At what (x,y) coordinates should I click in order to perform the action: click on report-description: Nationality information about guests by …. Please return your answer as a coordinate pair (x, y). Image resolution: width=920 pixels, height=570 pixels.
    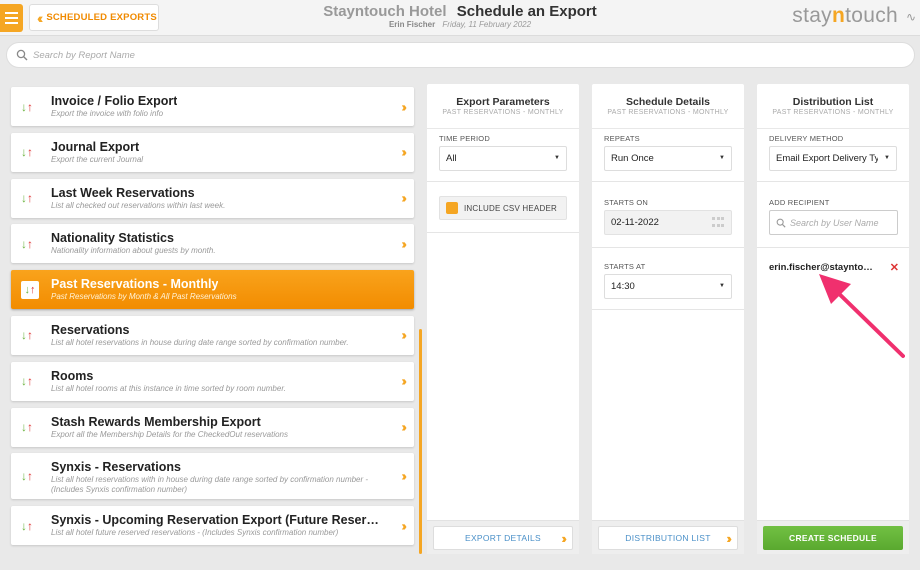
    Looking at the image, I should click on (133, 251).